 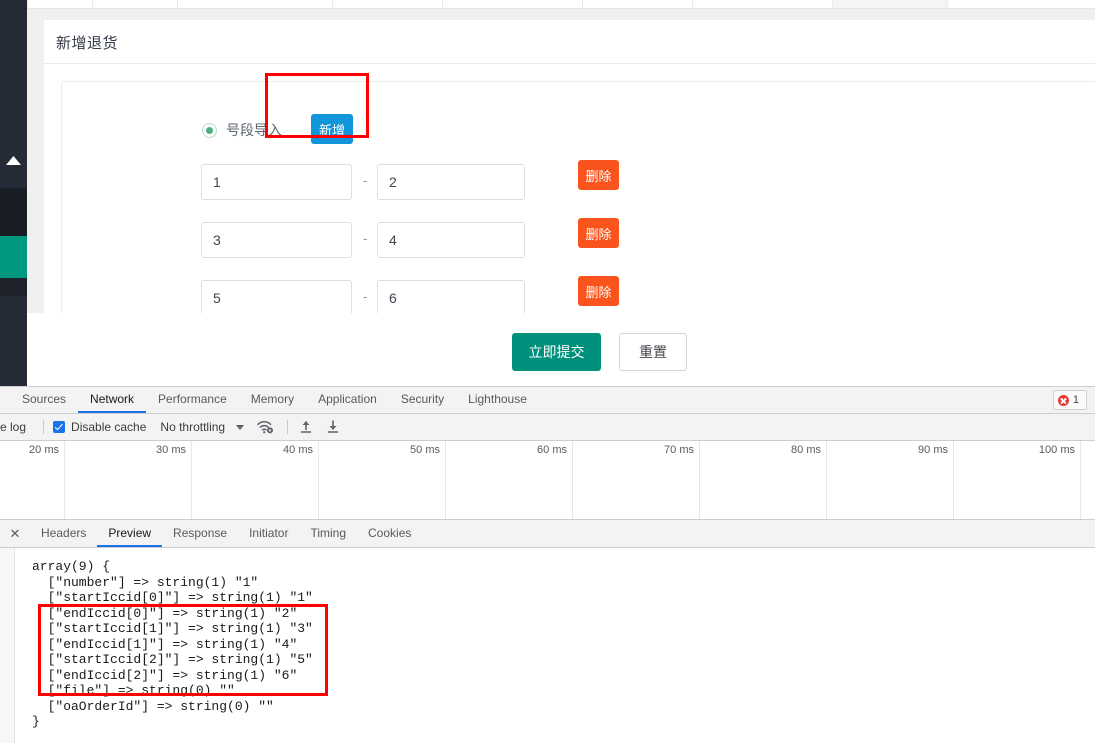 What do you see at coordinates (1075, 400) in the screenshot?
I see `error-count: 1` at bounding box center [1075, 400].